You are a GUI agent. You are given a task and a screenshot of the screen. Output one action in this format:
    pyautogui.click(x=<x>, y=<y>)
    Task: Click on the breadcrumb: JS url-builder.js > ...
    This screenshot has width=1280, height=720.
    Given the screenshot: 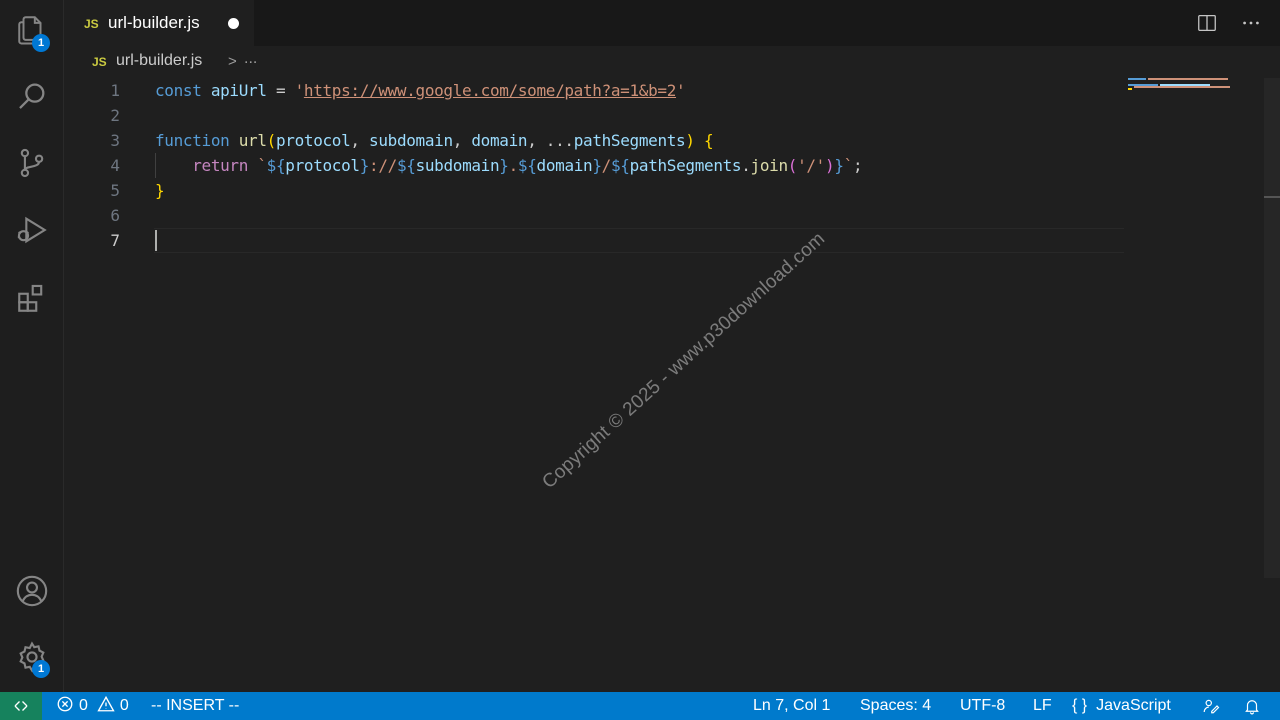 What is the action you would take?
    pyautogui.click(x=672, y=62)
    